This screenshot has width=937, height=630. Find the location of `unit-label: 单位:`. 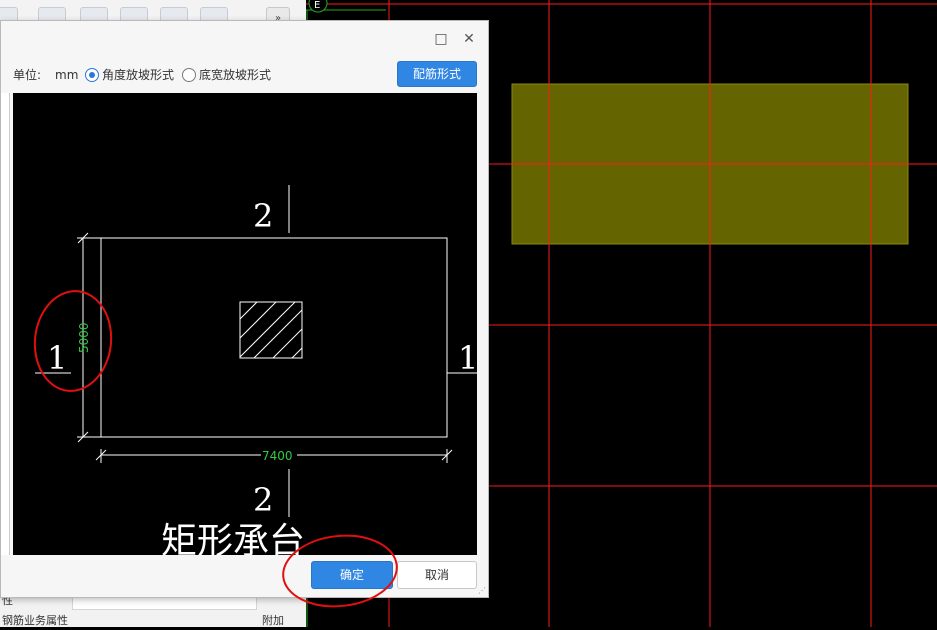

unit-label: 单位: is located at coordinates (27, 75).